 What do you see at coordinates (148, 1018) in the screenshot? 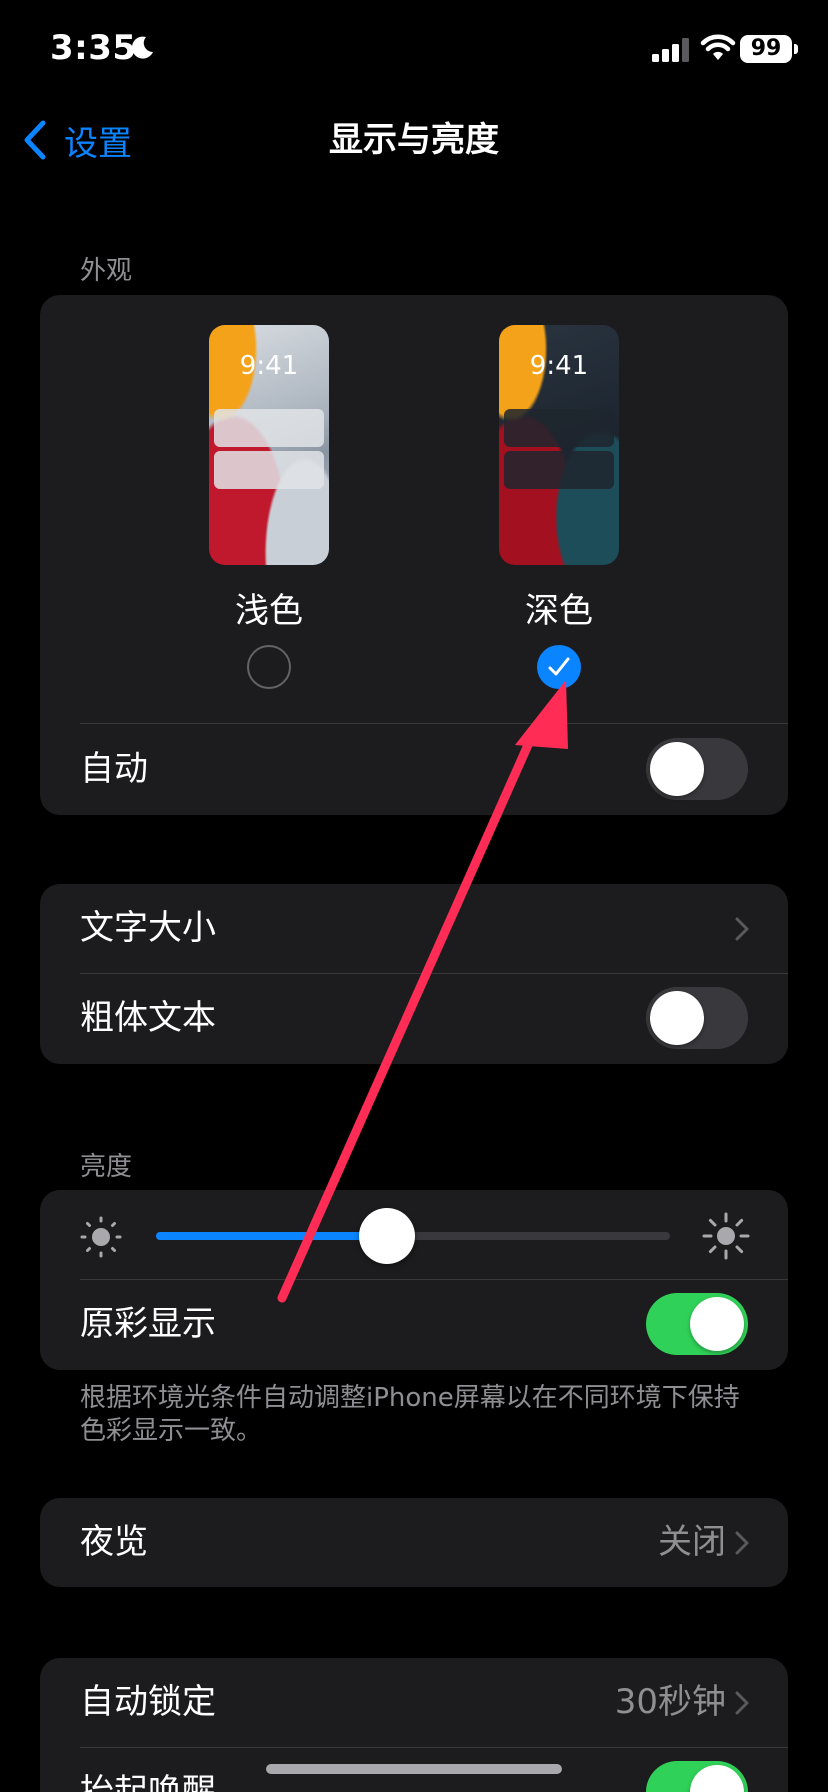
I see `bold-text-label: 粗体文本` at bounding box center [148, 1018].